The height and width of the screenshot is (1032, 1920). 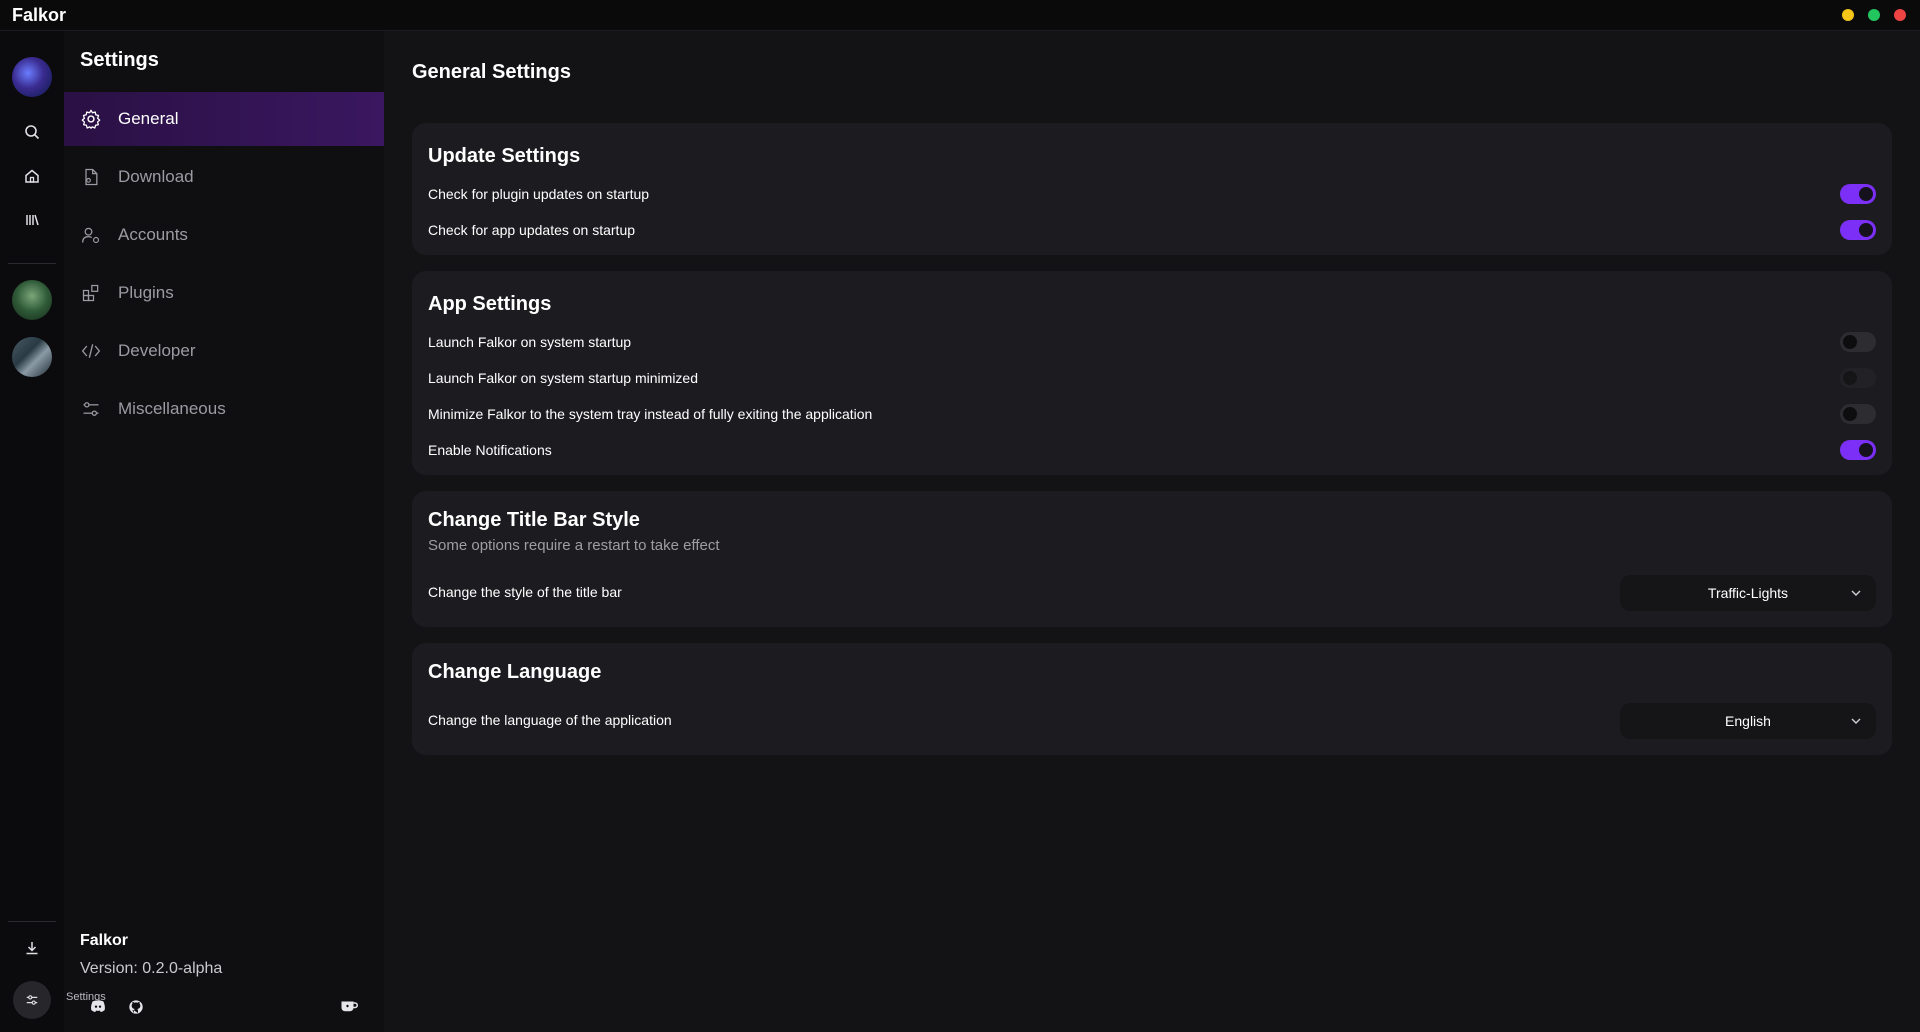 I want to click on discord-icon, so click(x=98, y=1008).